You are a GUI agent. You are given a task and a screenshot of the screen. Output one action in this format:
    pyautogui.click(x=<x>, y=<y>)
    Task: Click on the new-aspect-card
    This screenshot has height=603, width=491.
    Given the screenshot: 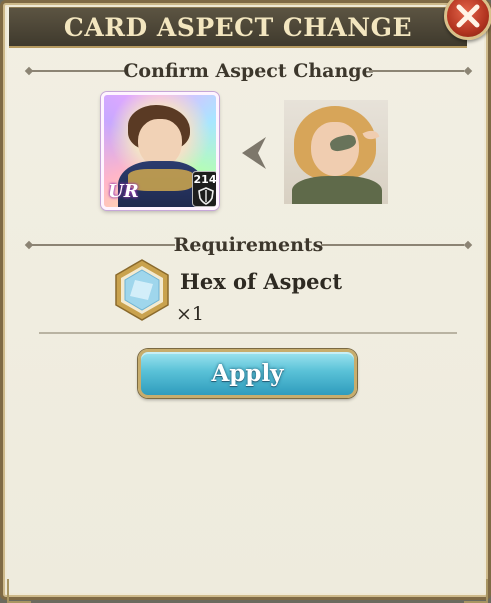 What is the action you would take?
    pyautogui.click(x=336, y=152)
    